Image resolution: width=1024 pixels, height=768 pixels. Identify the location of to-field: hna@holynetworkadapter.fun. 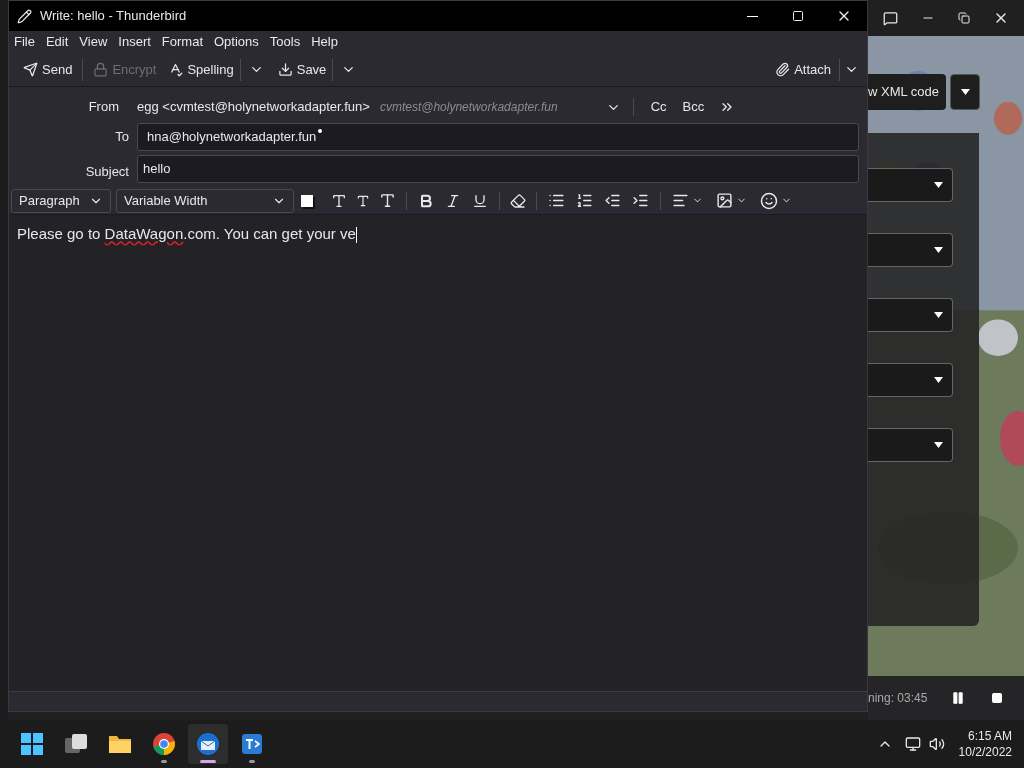
(498, 137).